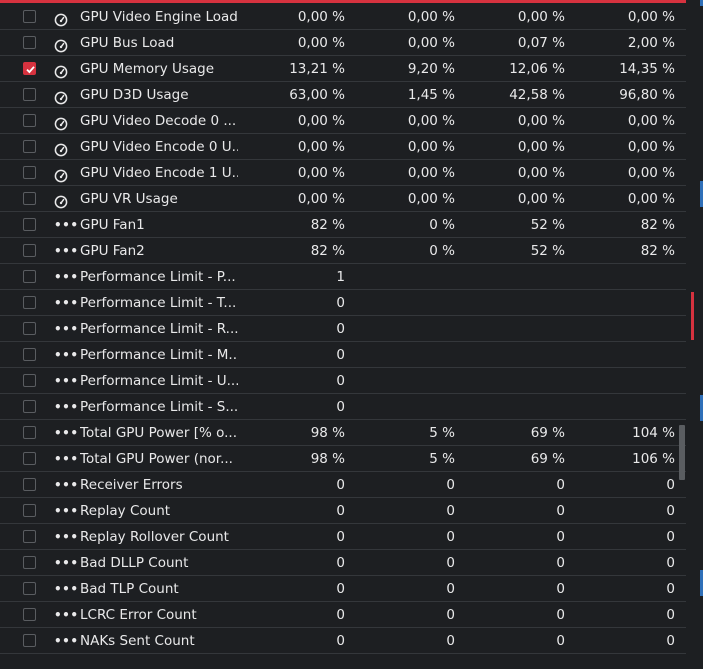 The image size is (703, 669). Describe the element at coordinates (653, 433) in the screenshot. I see `value-max: 104 %` at that location.